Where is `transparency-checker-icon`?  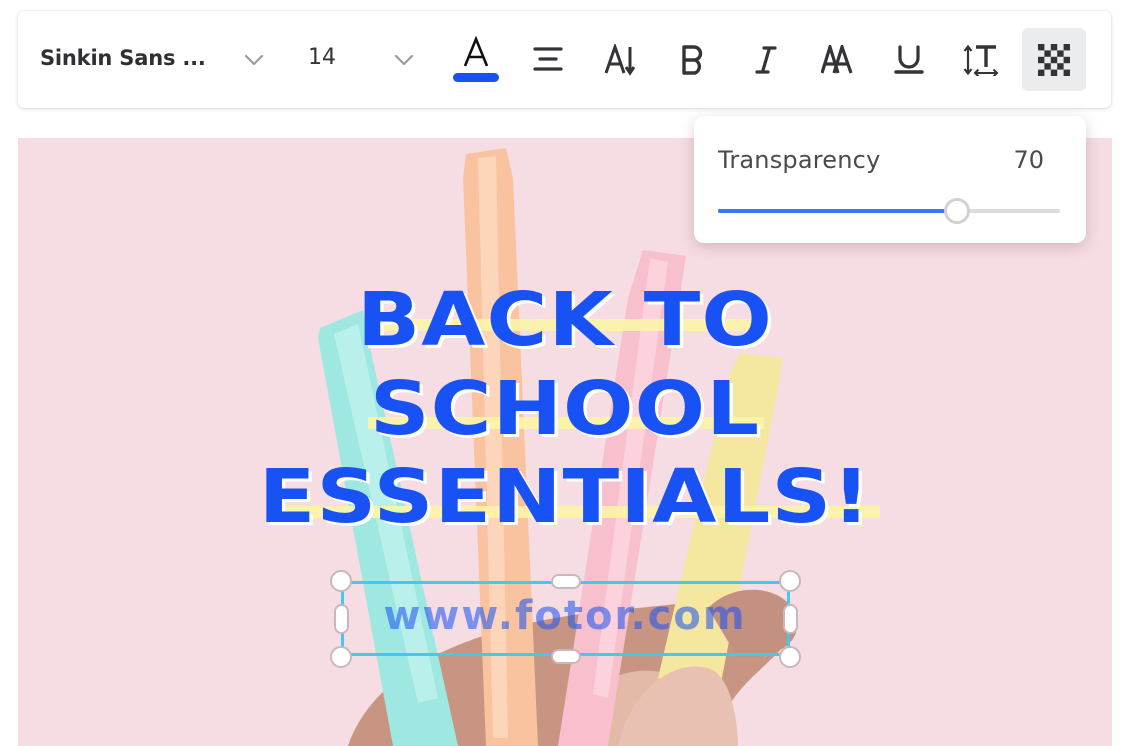
transparency-checker-icon is located at coordinates (1054, 59).